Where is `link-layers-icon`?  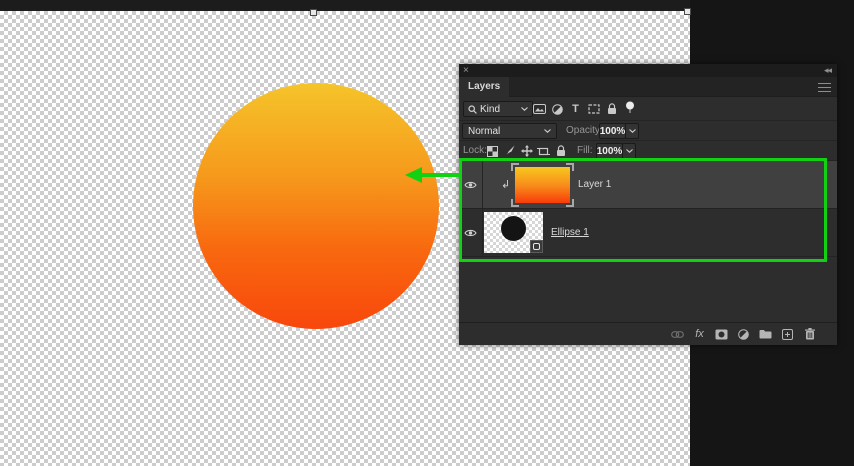 link-layers-icon is located at coordinates (677, 334).